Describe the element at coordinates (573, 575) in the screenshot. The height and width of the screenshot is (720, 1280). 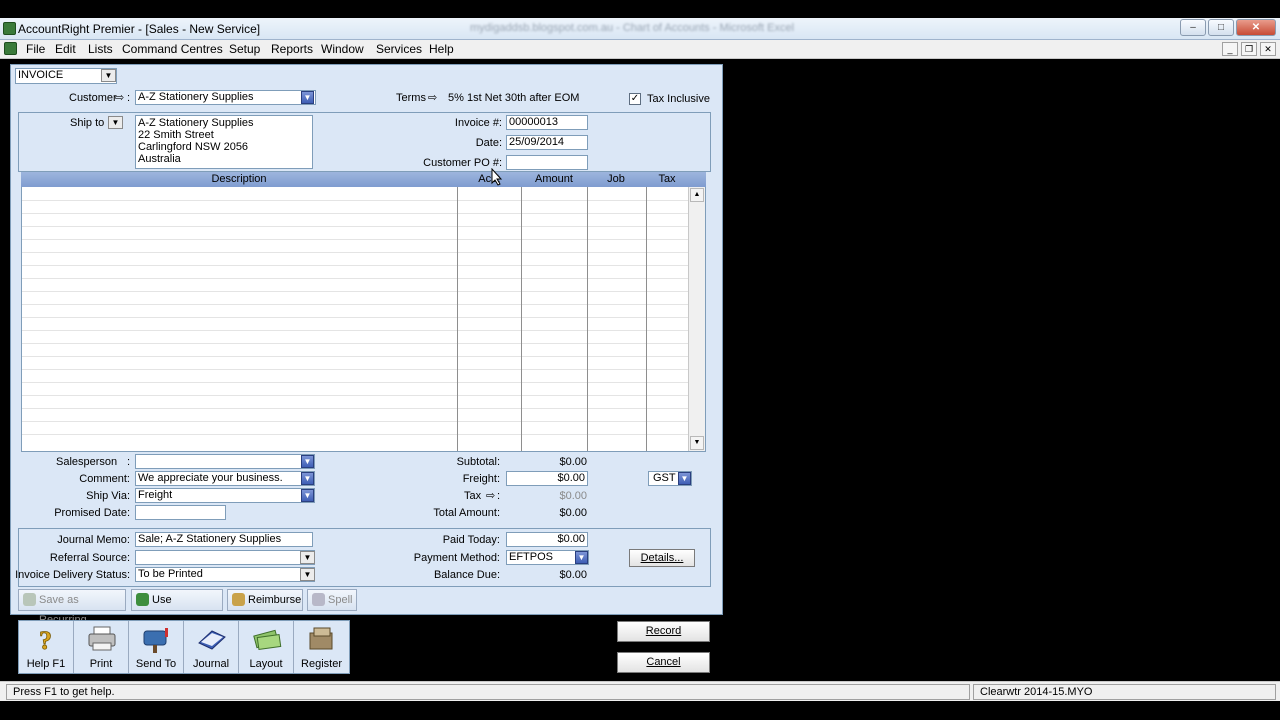
I see `balance-due-value: $0.00` at that location.